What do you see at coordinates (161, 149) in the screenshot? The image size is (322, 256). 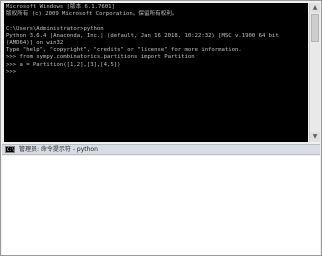 I see `title-bar: C:\ 管理员: 命令提示符 - python` at bounding box center [161, 149].